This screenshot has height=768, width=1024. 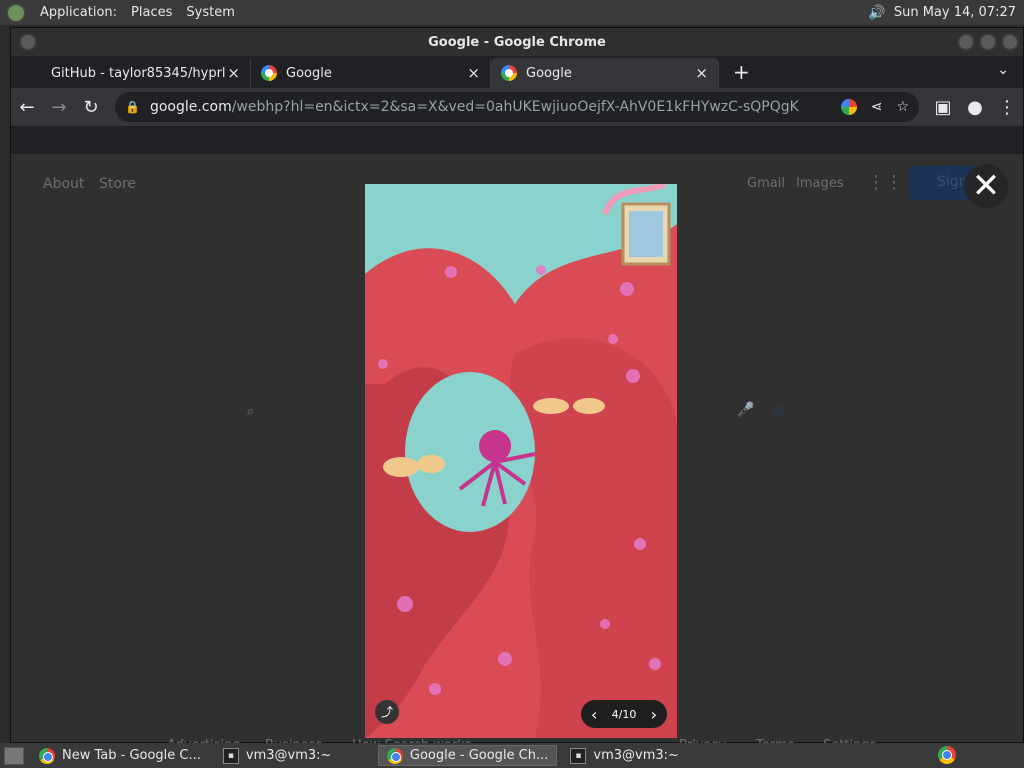 What do you see at coordinates (138, 73) in the screenshot?
I see `tab-label: GitHub - taylor85345/hyprland` at bounding box center [138, 73].